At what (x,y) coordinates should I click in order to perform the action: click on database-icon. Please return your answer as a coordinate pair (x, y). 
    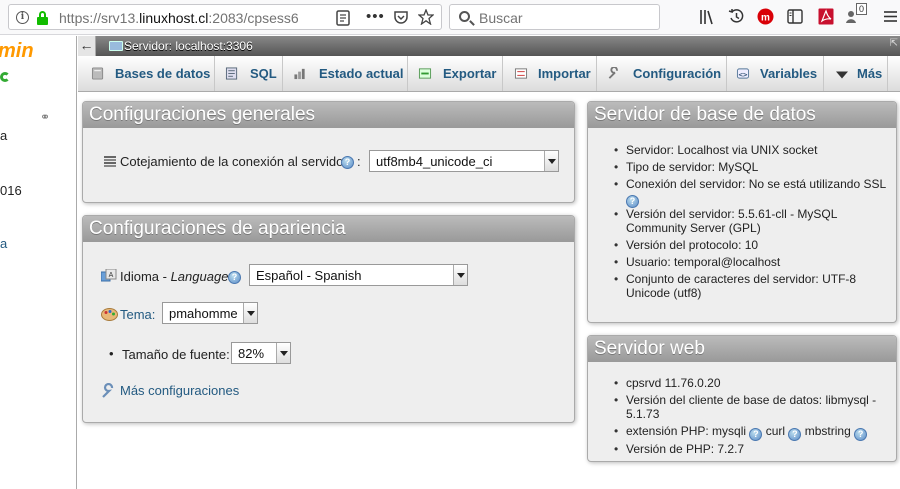
    Looking at the image, I should click on (97, 73).